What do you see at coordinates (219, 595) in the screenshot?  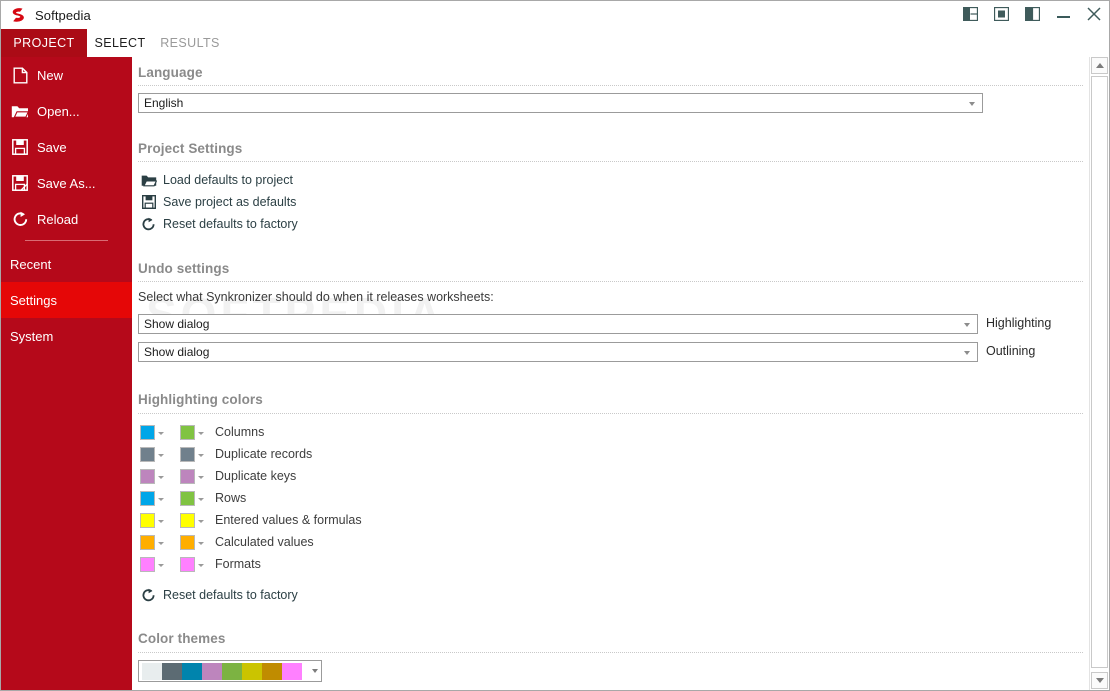 I see `reset-defaults-to-factory-link-colors: Reset defaults to factory` at bounding box center [219, 595].